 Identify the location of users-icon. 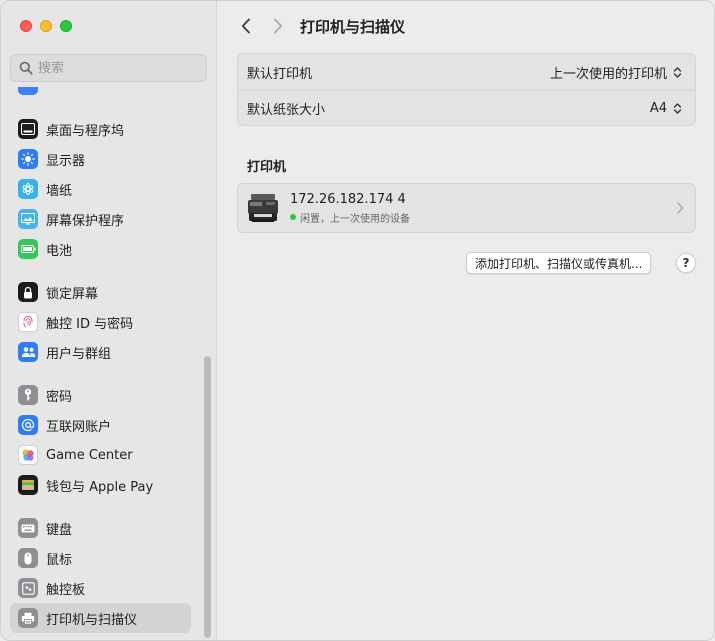
(28, 352).